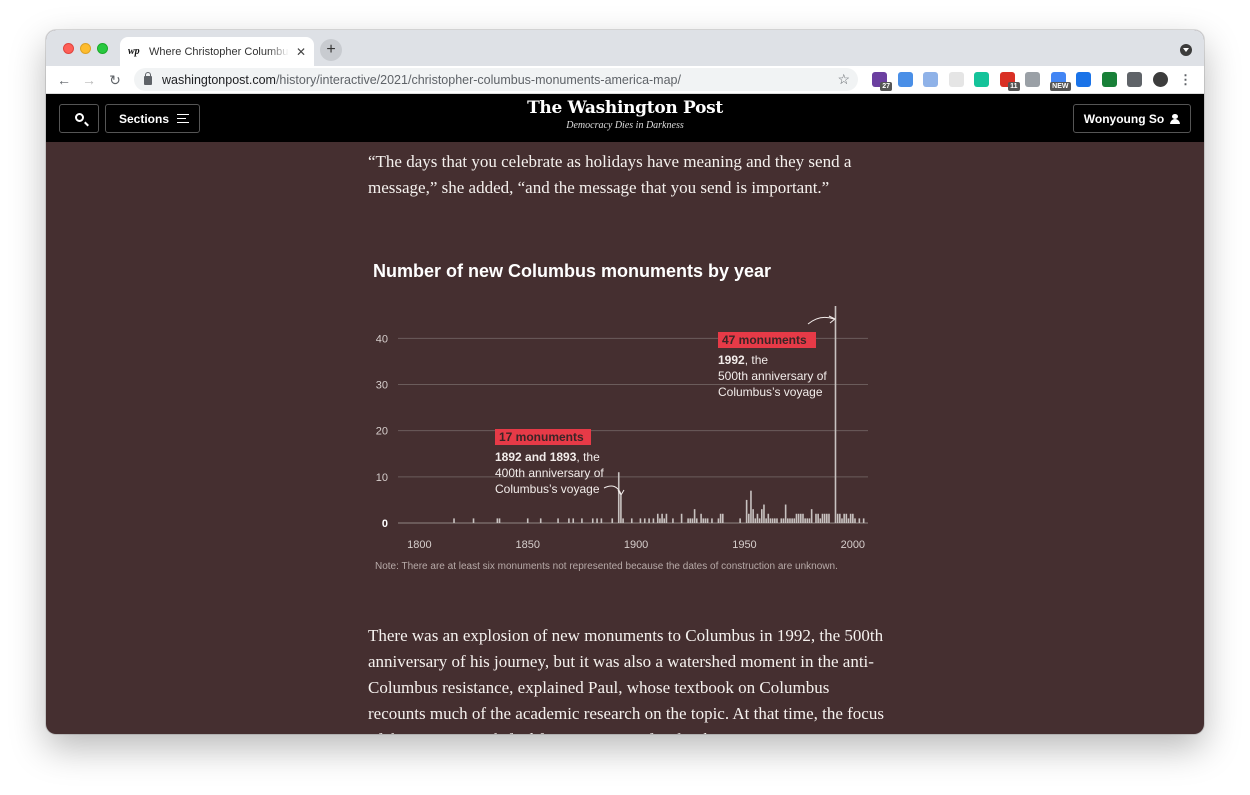  I want to click on bookmark-star-icon: ☆, so click(843, 79).